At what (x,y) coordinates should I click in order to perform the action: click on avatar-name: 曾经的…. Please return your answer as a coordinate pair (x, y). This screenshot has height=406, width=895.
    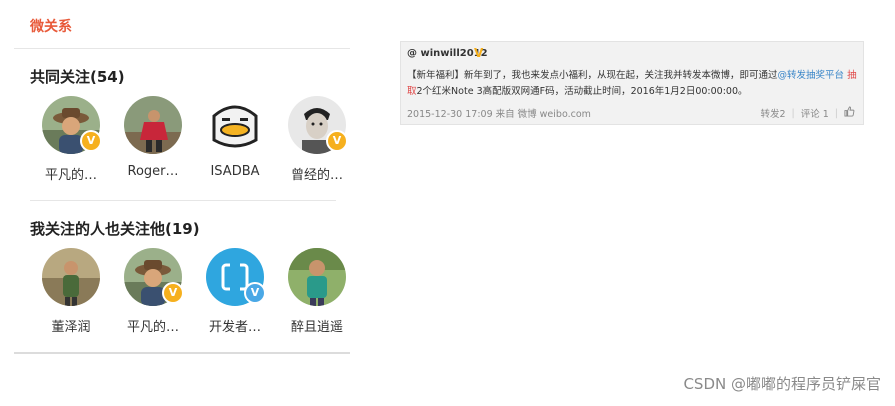
    Looking at the image, I should click on (317, 173).